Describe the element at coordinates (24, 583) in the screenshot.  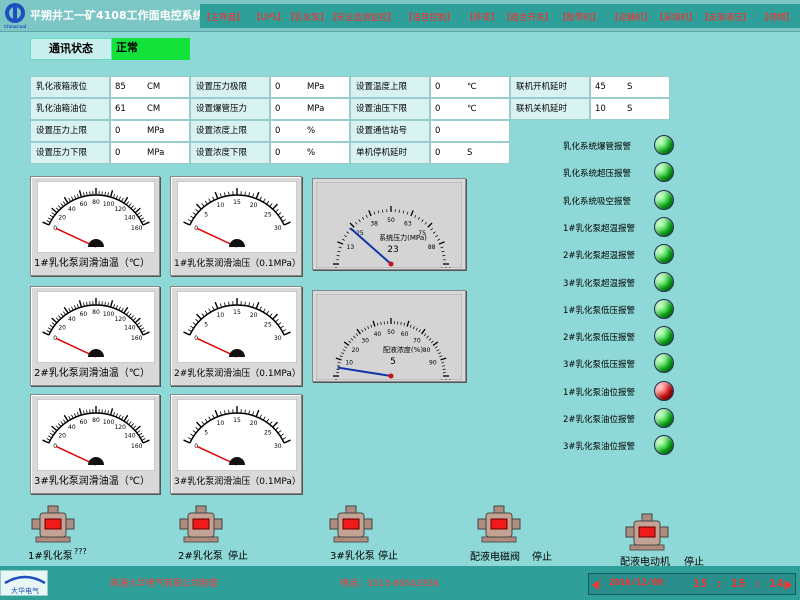
I see `dahua-logo: 大华电气` at that location.